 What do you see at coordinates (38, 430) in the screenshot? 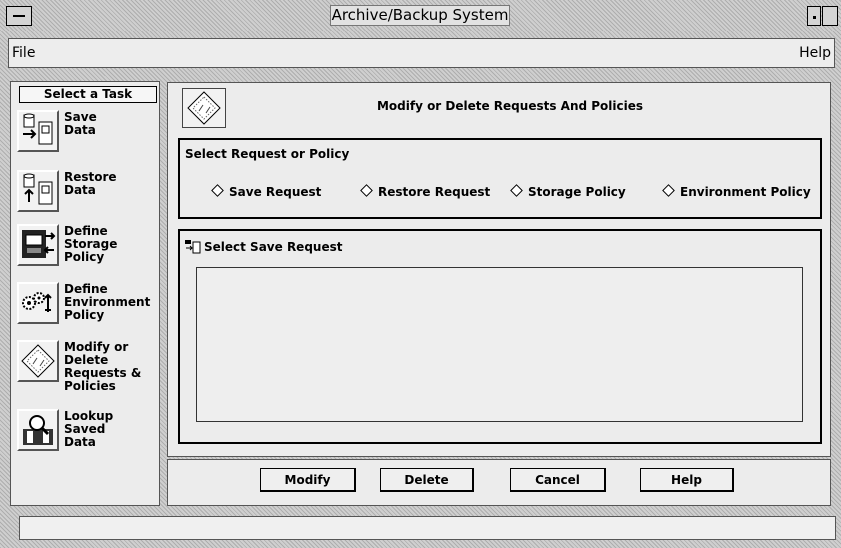
I see `lookup-data-icon` at bounding box center [38, 430].